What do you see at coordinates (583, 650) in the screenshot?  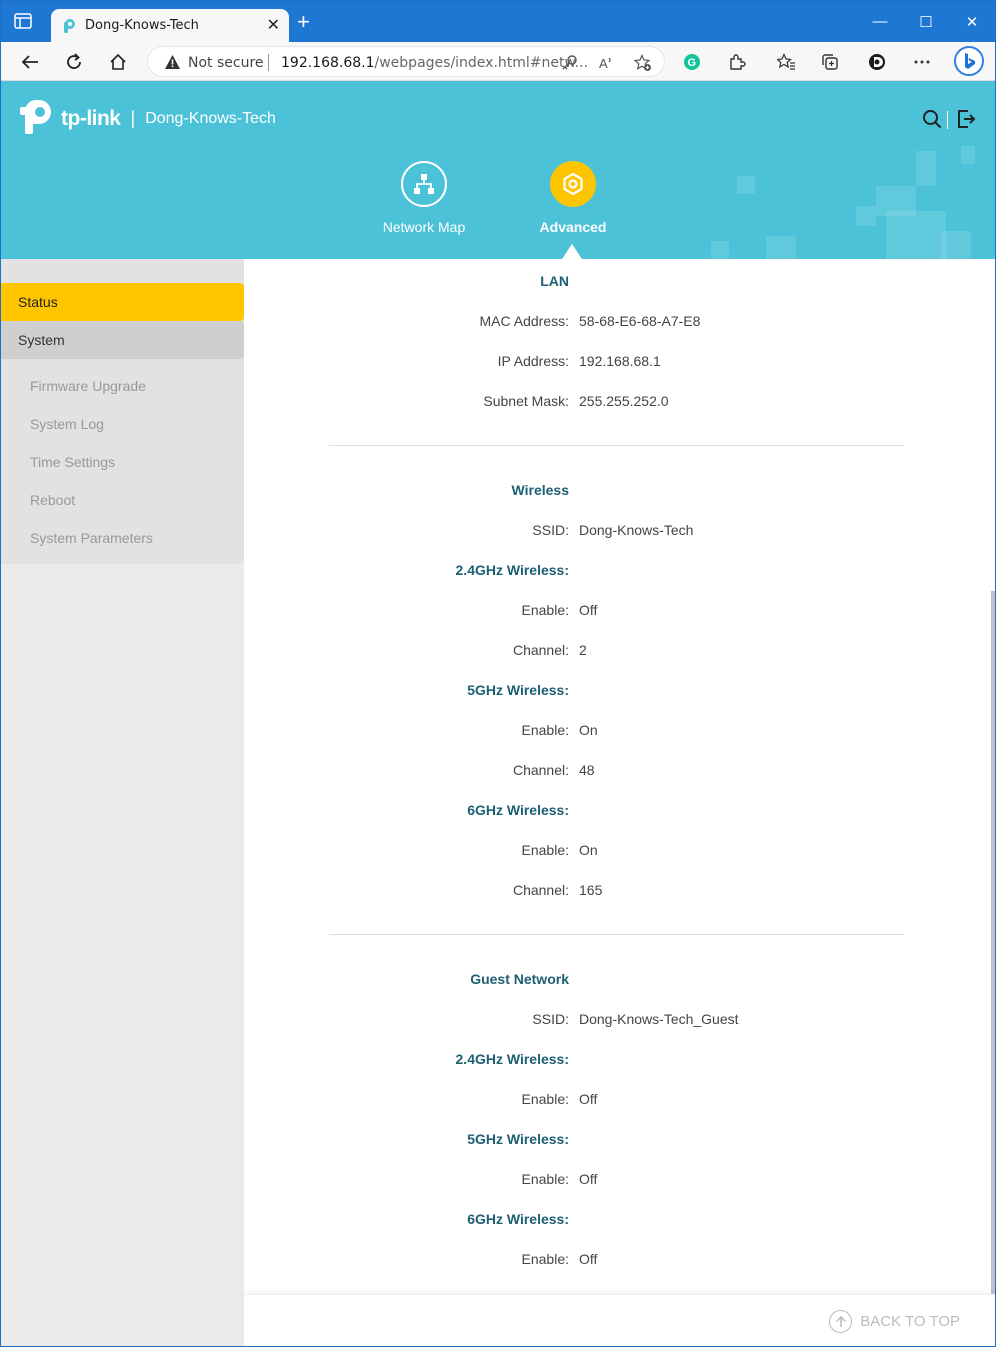 I see `wireless-24-channel-value: 2` at bounding box center [583, 650].